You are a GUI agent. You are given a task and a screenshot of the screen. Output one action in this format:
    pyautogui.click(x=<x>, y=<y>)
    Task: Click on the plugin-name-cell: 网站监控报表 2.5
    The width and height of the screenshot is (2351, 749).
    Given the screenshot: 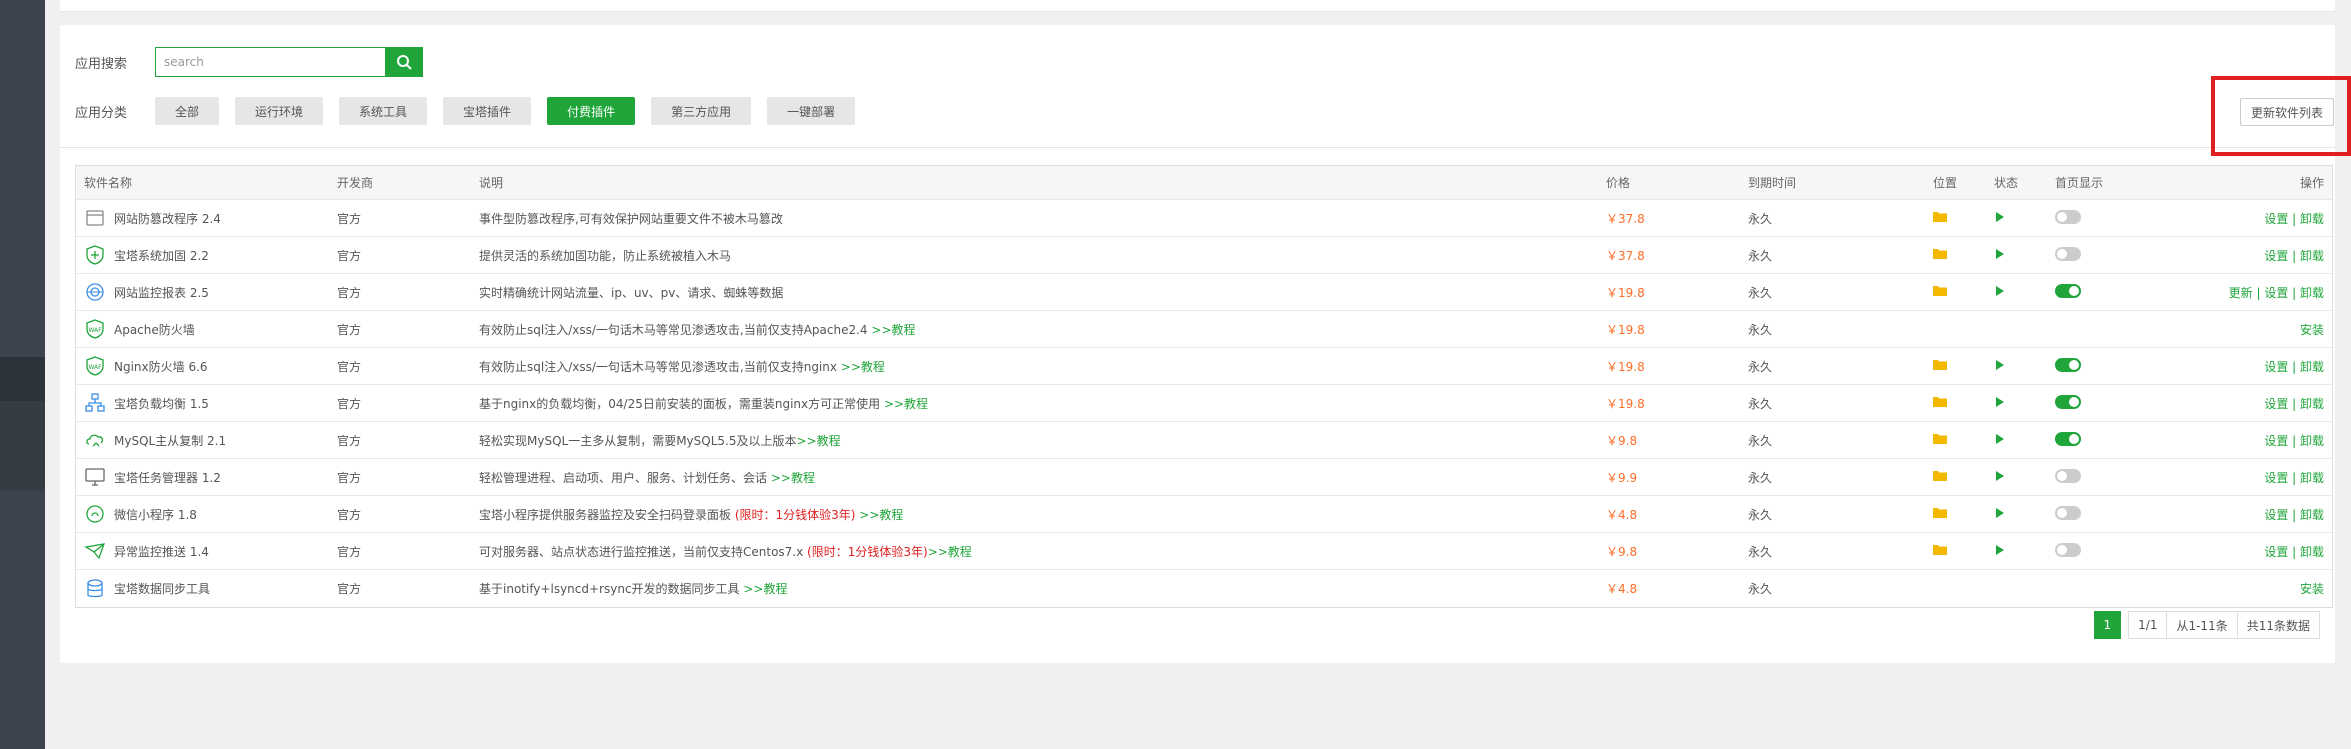 What is the action you would take?
    pyautogui.click(x=202, y=292)
    